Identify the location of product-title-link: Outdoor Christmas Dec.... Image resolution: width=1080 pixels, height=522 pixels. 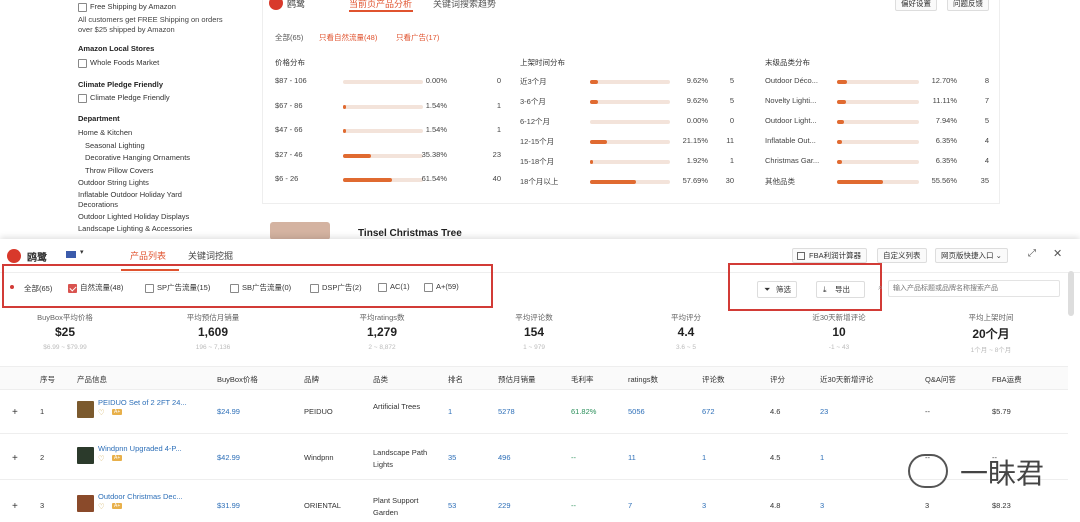
(140, 496).